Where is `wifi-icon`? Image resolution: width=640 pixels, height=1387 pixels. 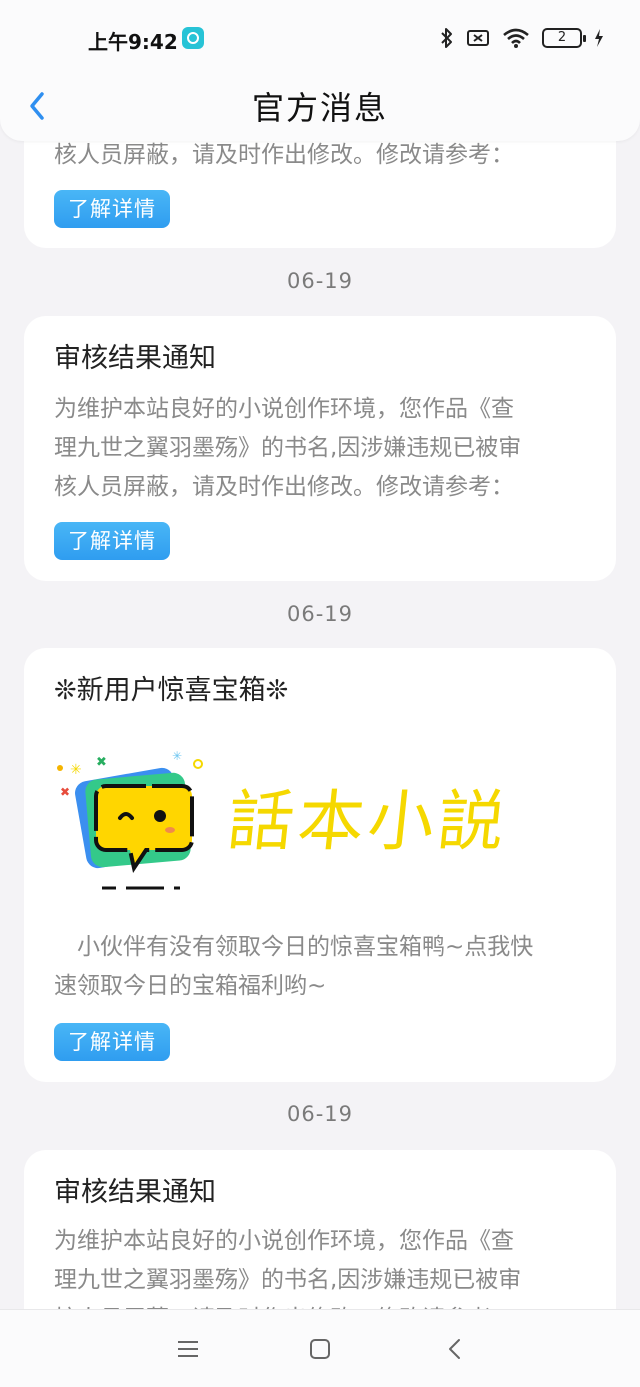 wifi-icon is located at coordinates (516, 38).